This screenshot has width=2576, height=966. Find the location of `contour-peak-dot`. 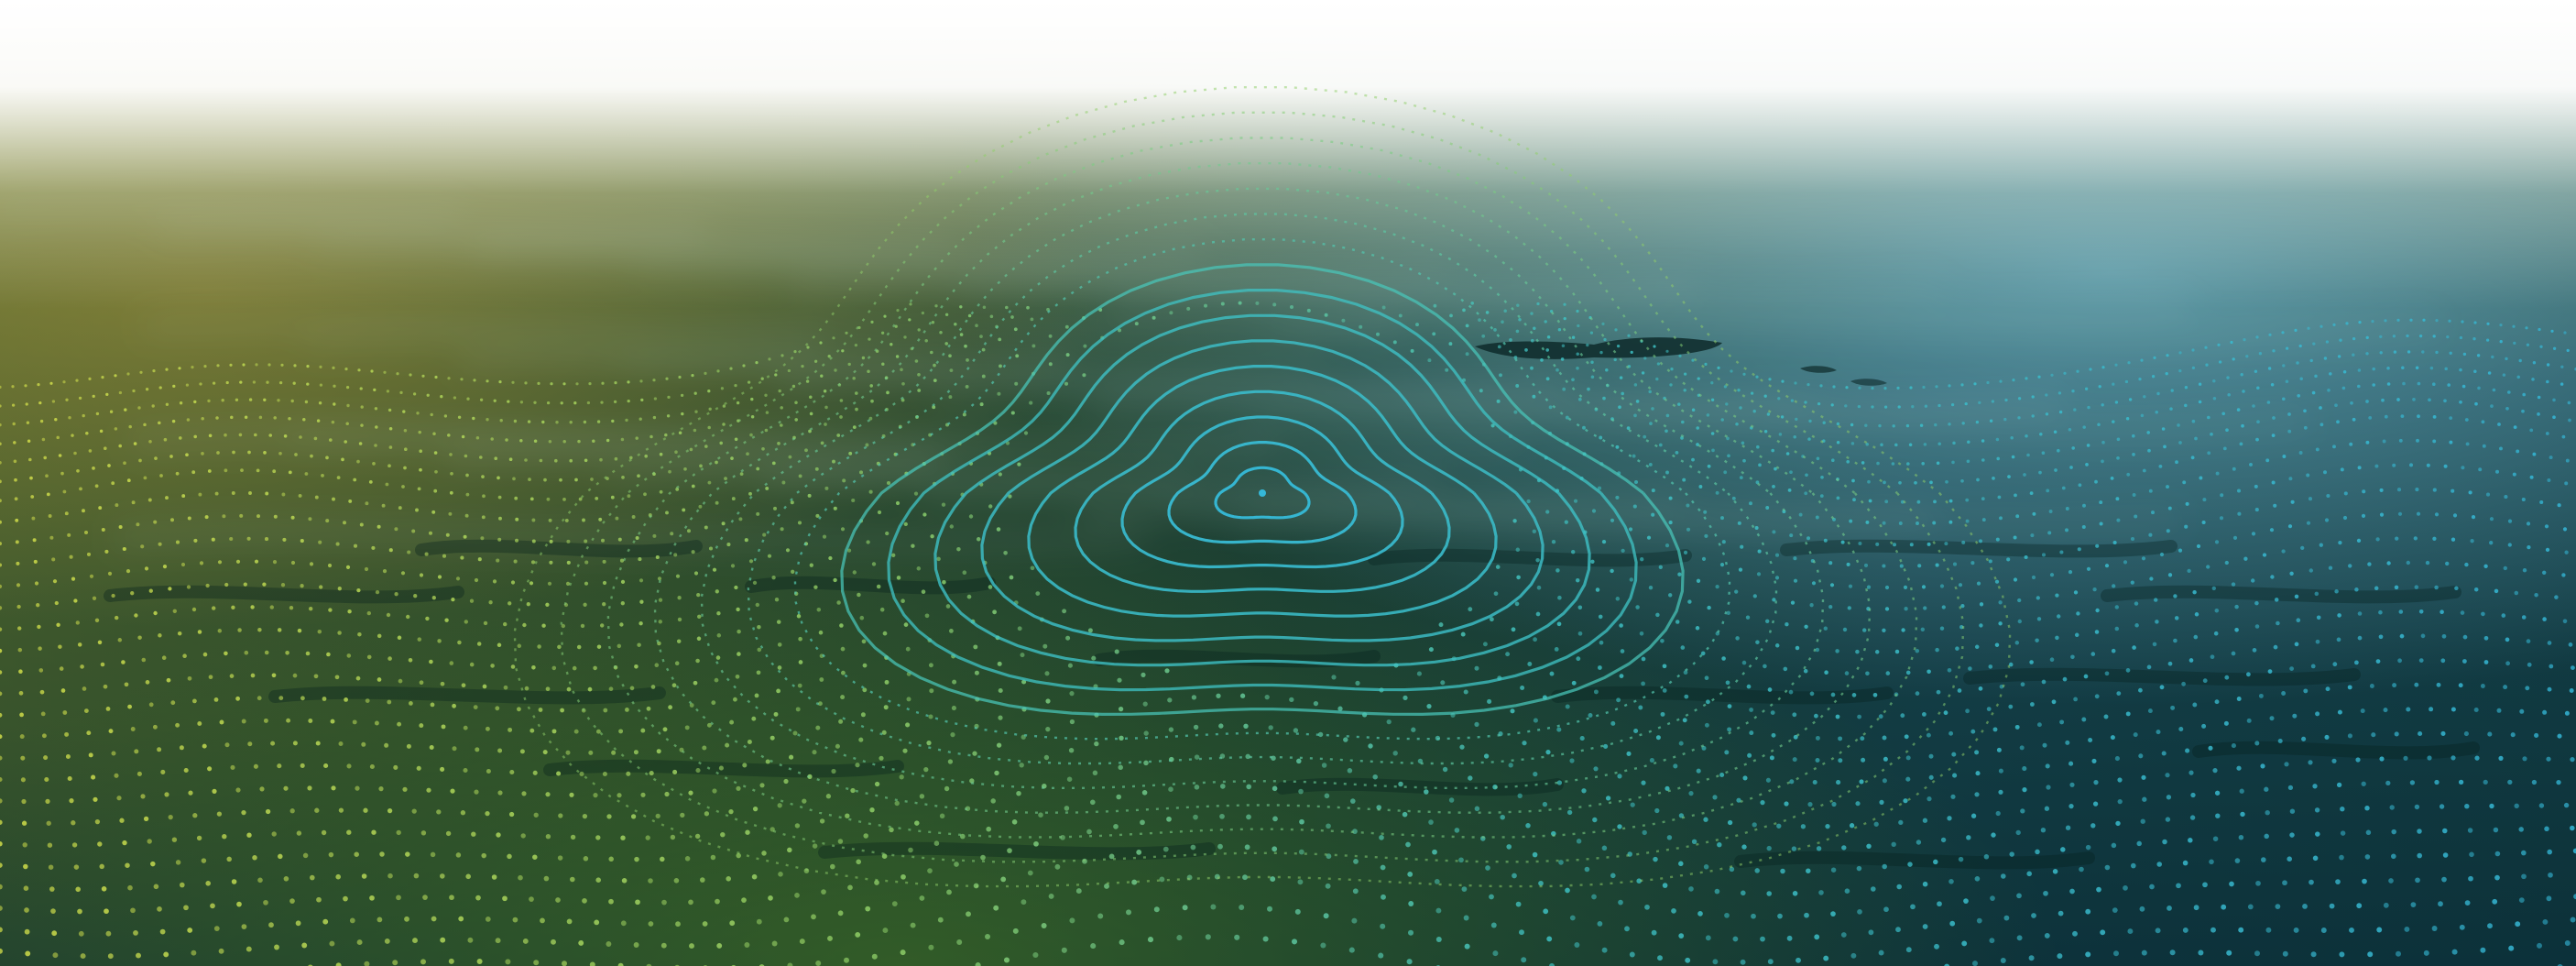

contour-peak-dot is located at coordinates (1262, 493).